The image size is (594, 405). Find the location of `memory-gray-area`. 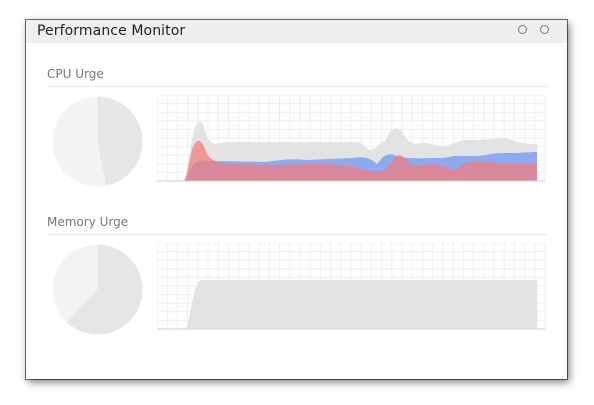

memory-gray-area is located at coordinates (347, 304).